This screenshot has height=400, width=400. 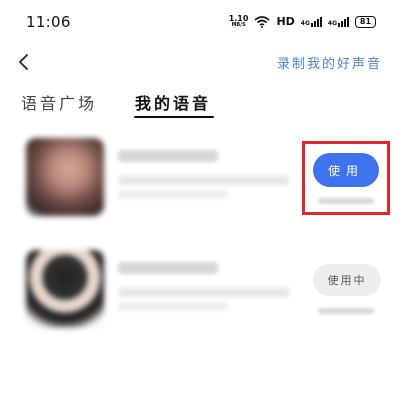 What do you see at coordinates (305, 23) in the screenshot?
I see `signal-1-label: 4G` at bounding box center [305, 23].